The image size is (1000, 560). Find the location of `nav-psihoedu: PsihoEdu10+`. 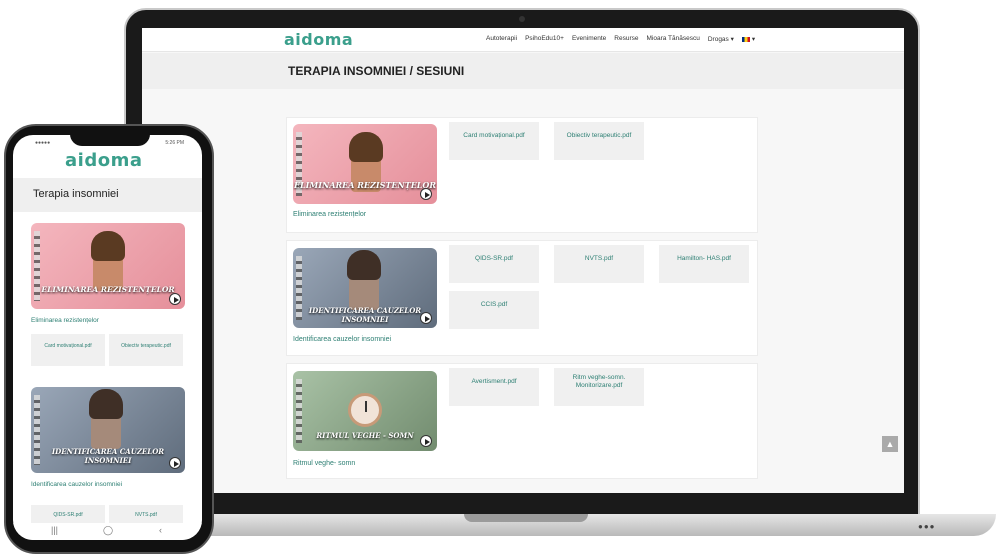

nav-psihoedu: PsihoEdu10+ is located at coordinates (544, 39).